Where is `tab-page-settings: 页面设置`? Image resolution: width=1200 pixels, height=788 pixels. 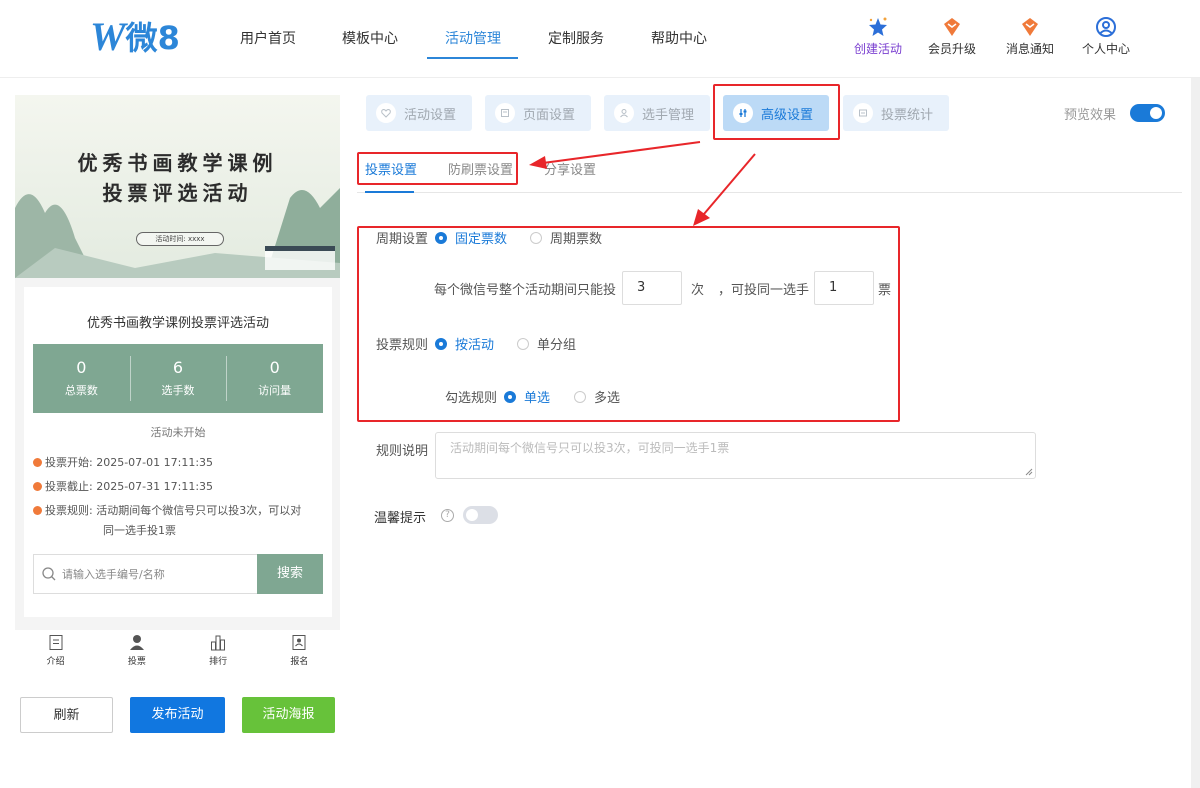
tab-page-settings: 页面设置 is located at coordinates (538, 113).